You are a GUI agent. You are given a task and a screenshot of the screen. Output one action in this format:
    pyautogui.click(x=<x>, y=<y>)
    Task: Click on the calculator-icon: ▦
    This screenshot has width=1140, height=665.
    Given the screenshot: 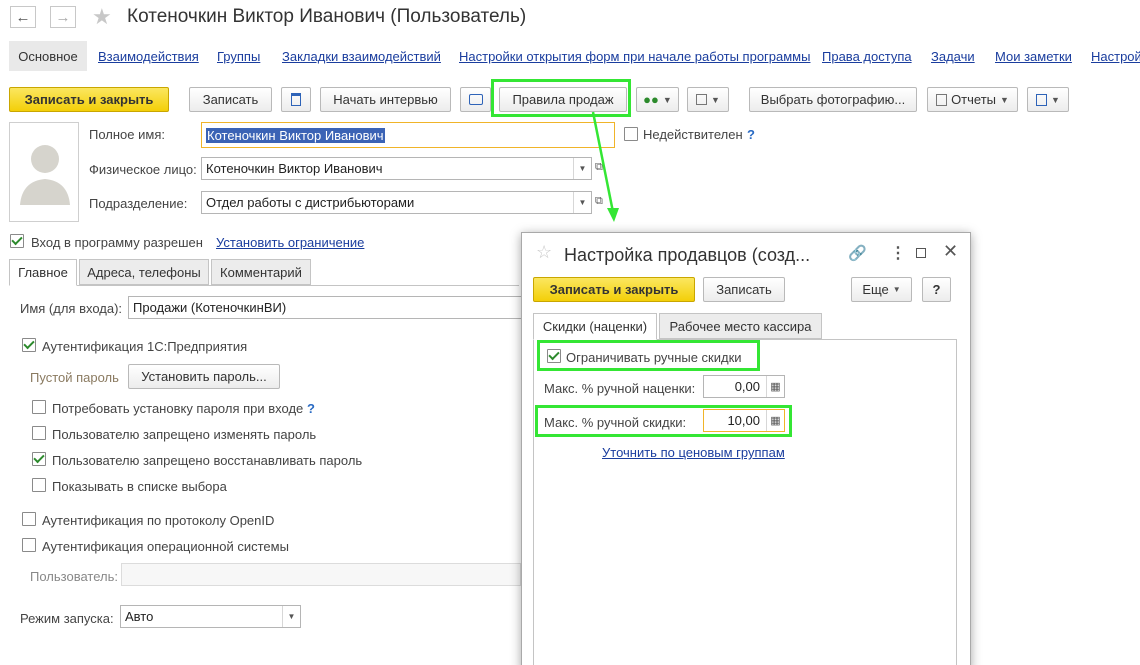 What is the action you would take?
    pyautogui.click(x=775, y=386)
    